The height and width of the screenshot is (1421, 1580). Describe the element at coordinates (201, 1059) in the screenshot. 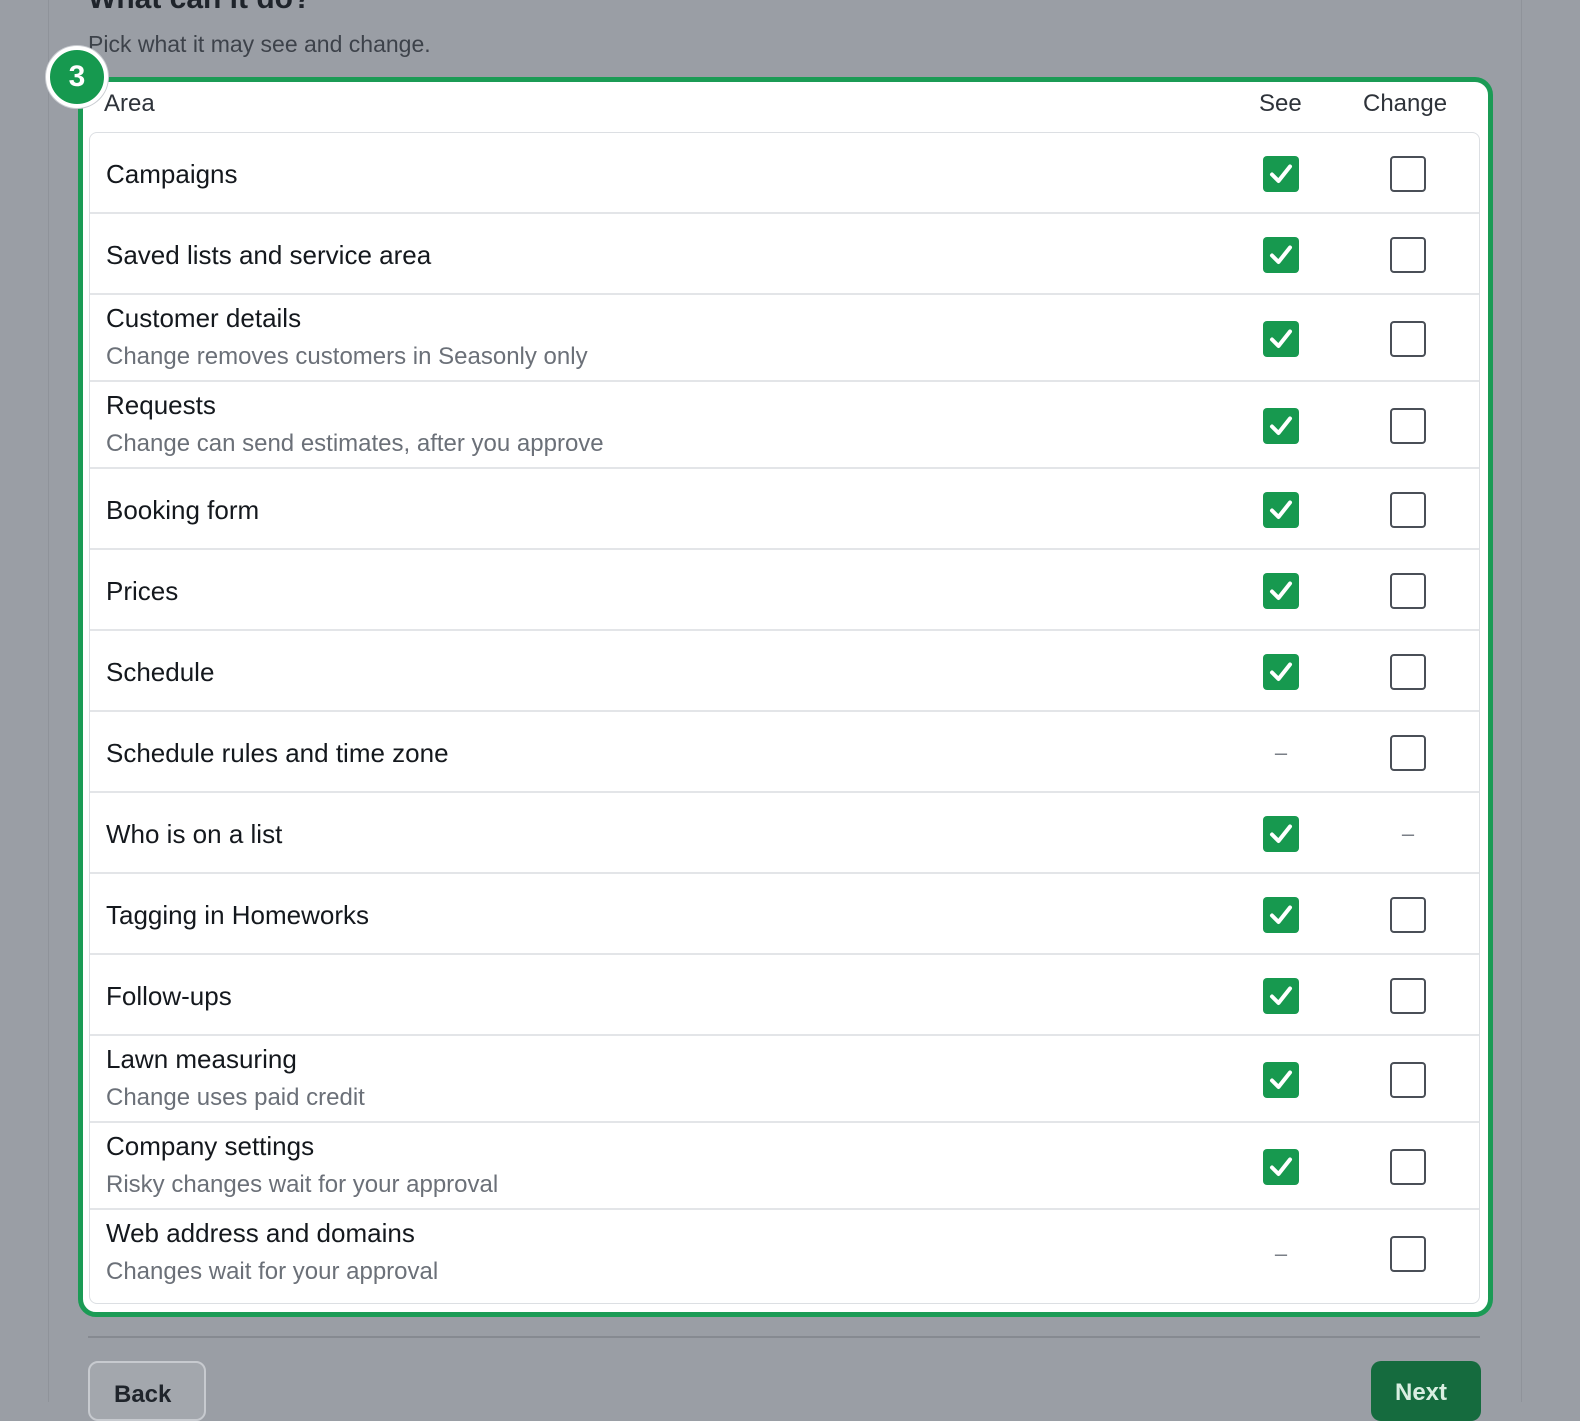

I see `row-label: Lawn measuring` at that location.